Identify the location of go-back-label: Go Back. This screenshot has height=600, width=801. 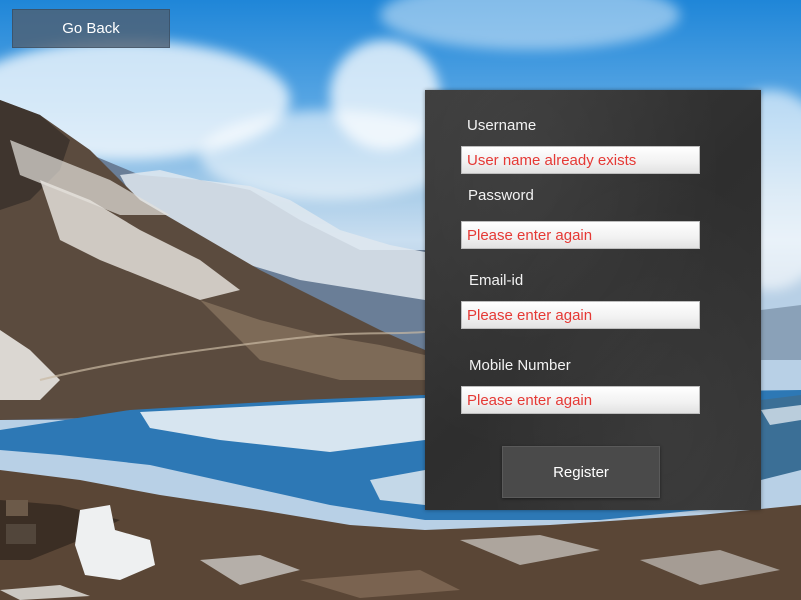
(91, 28).